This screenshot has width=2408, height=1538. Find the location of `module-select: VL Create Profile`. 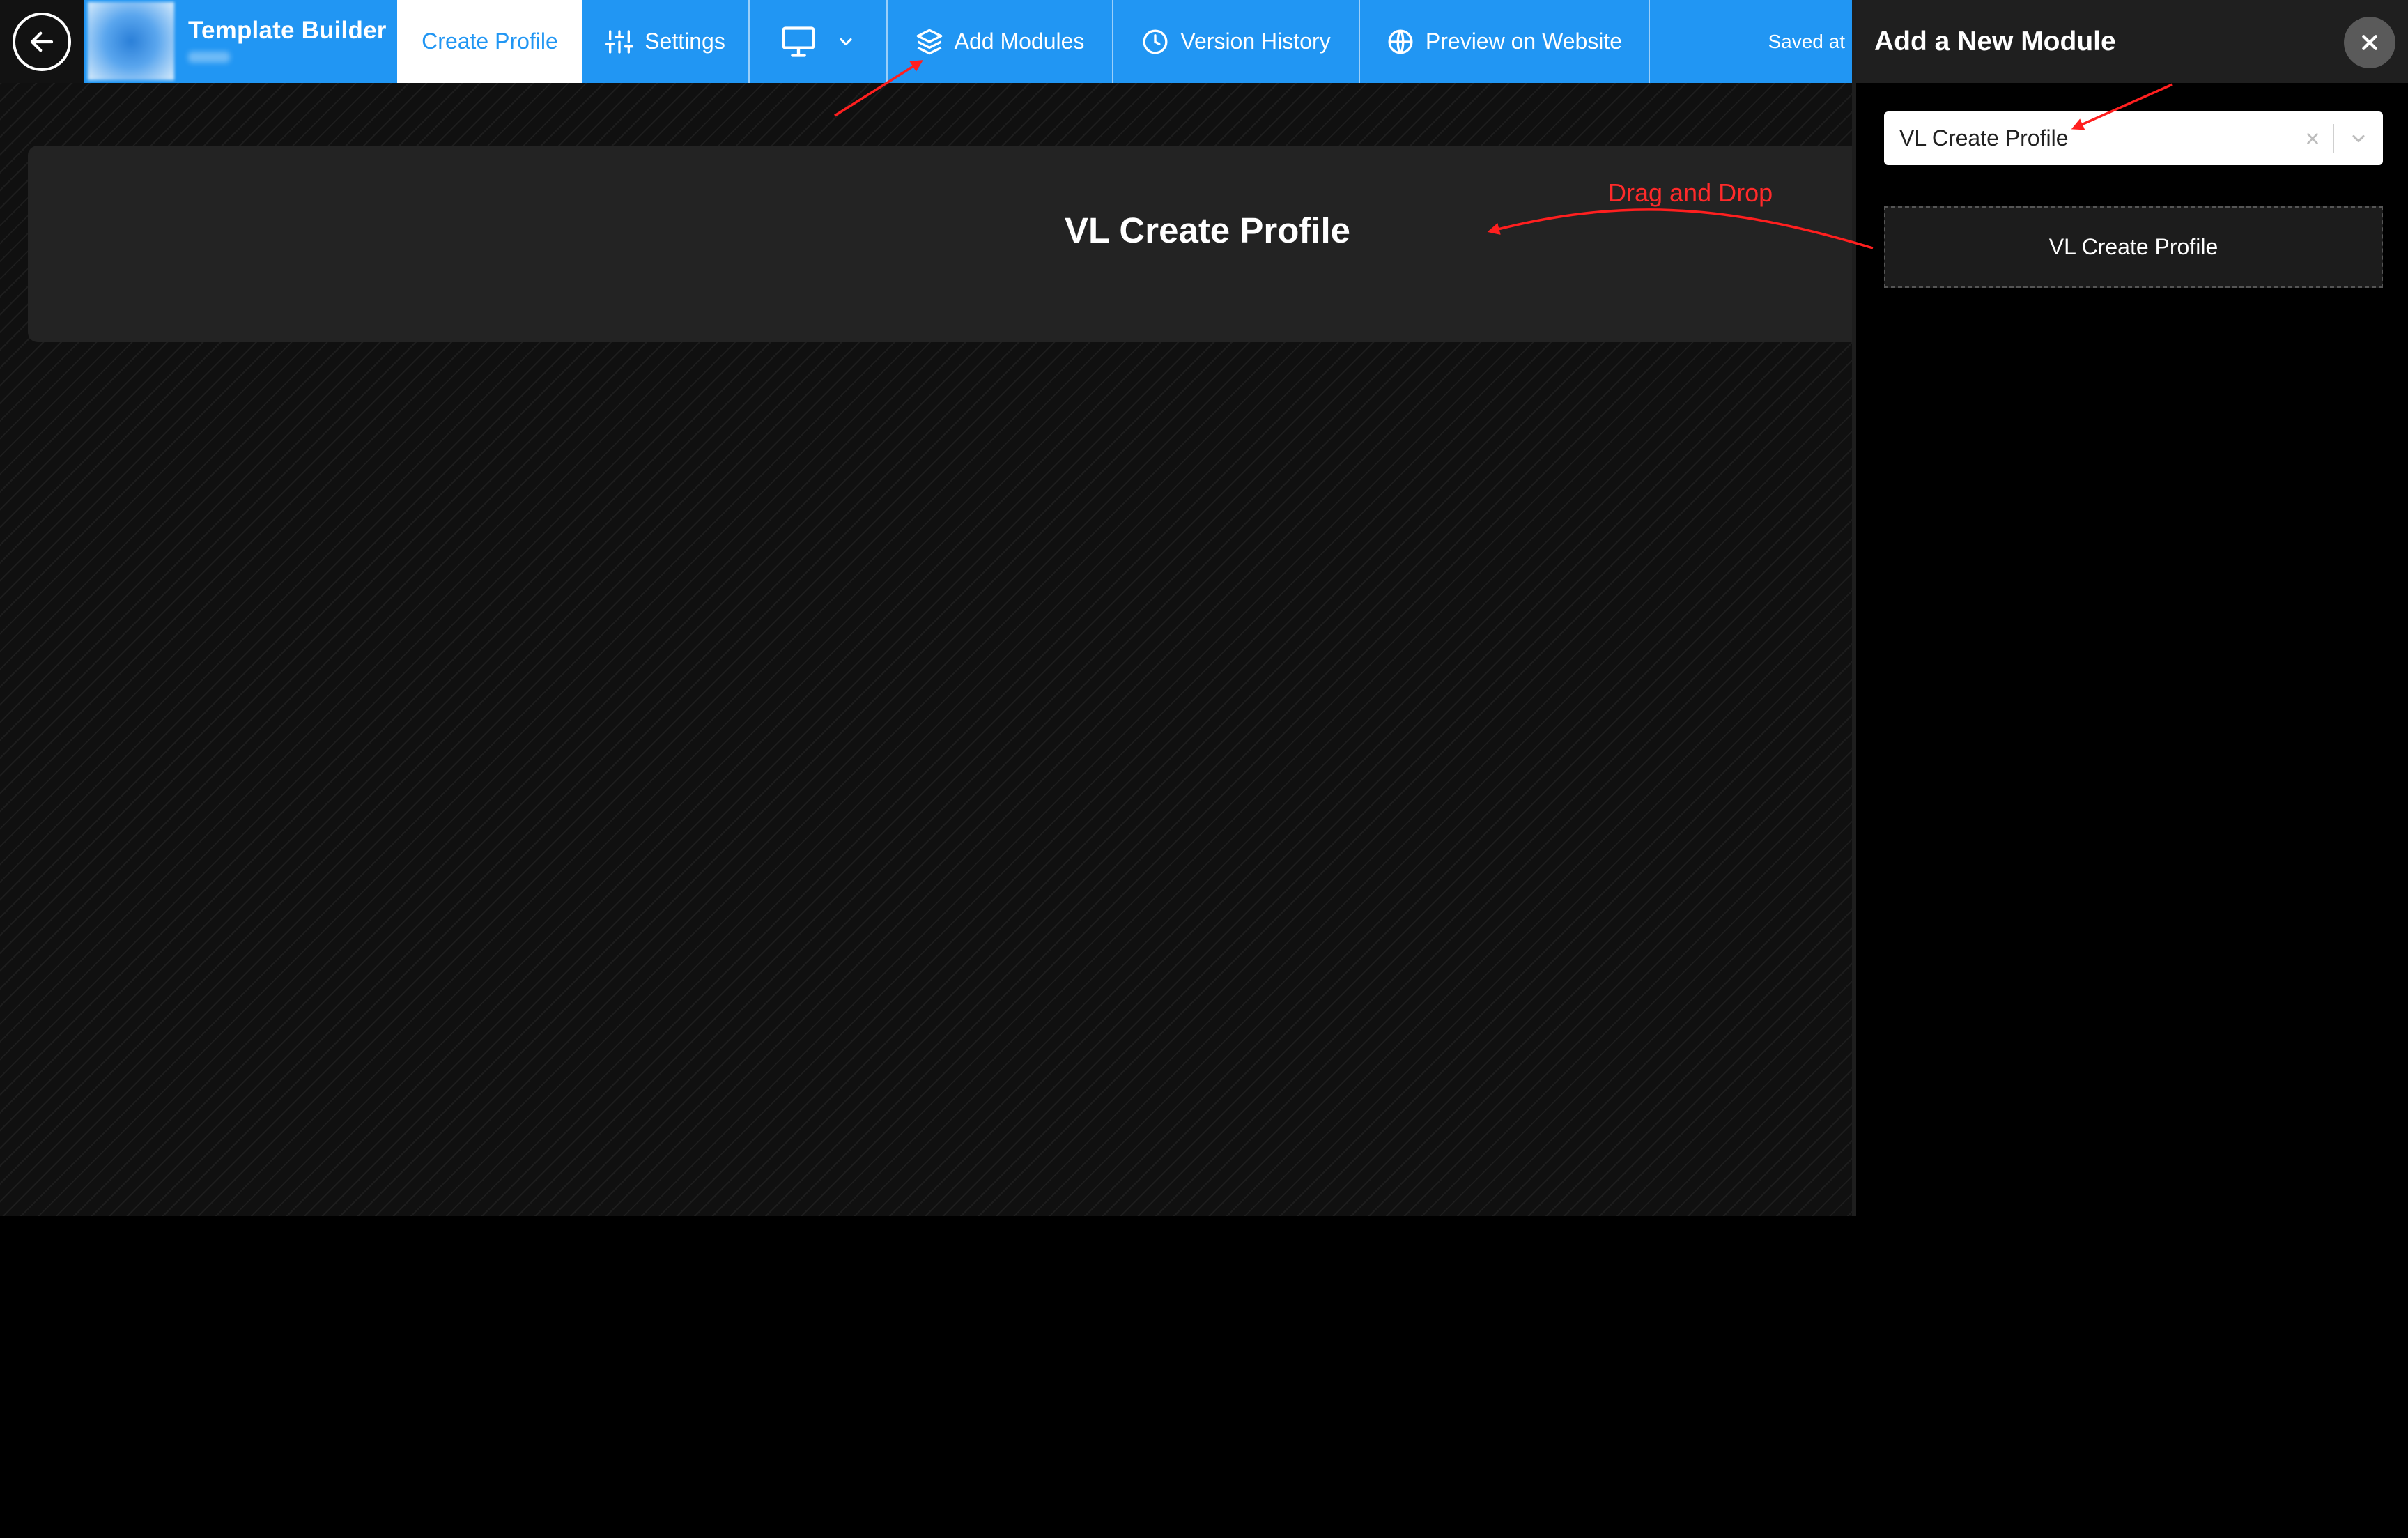

module-select: VL Create Profile is located at coordinates (2133, 138).